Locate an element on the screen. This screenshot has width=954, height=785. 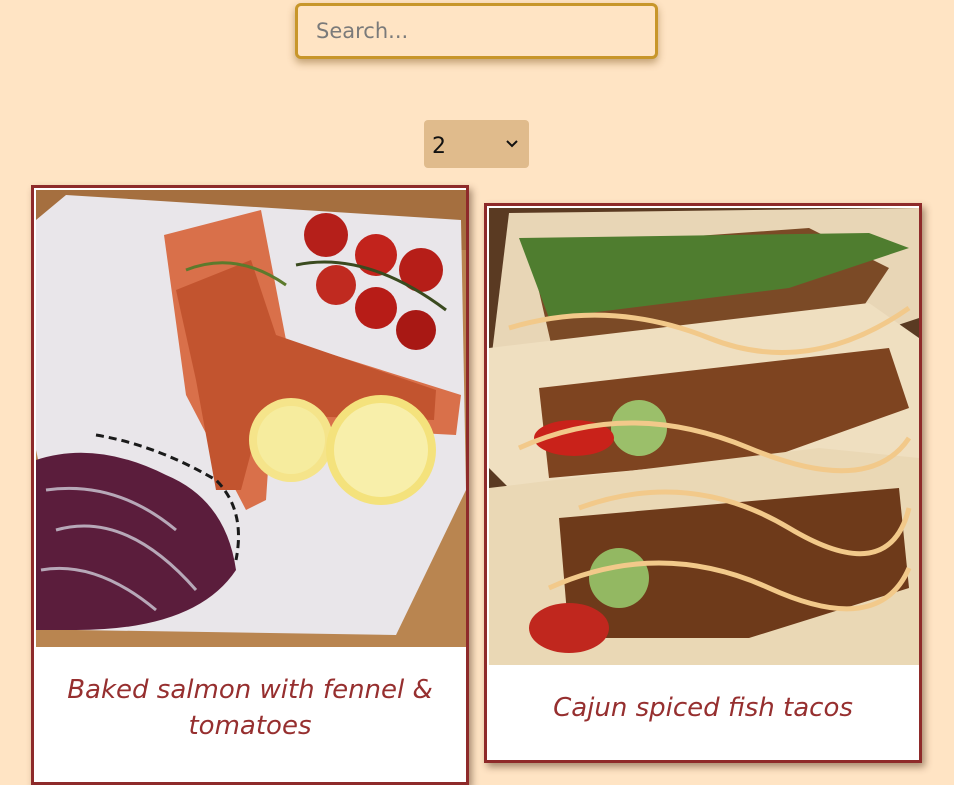
chevron-down-icon is located at coordinates (512, 144).